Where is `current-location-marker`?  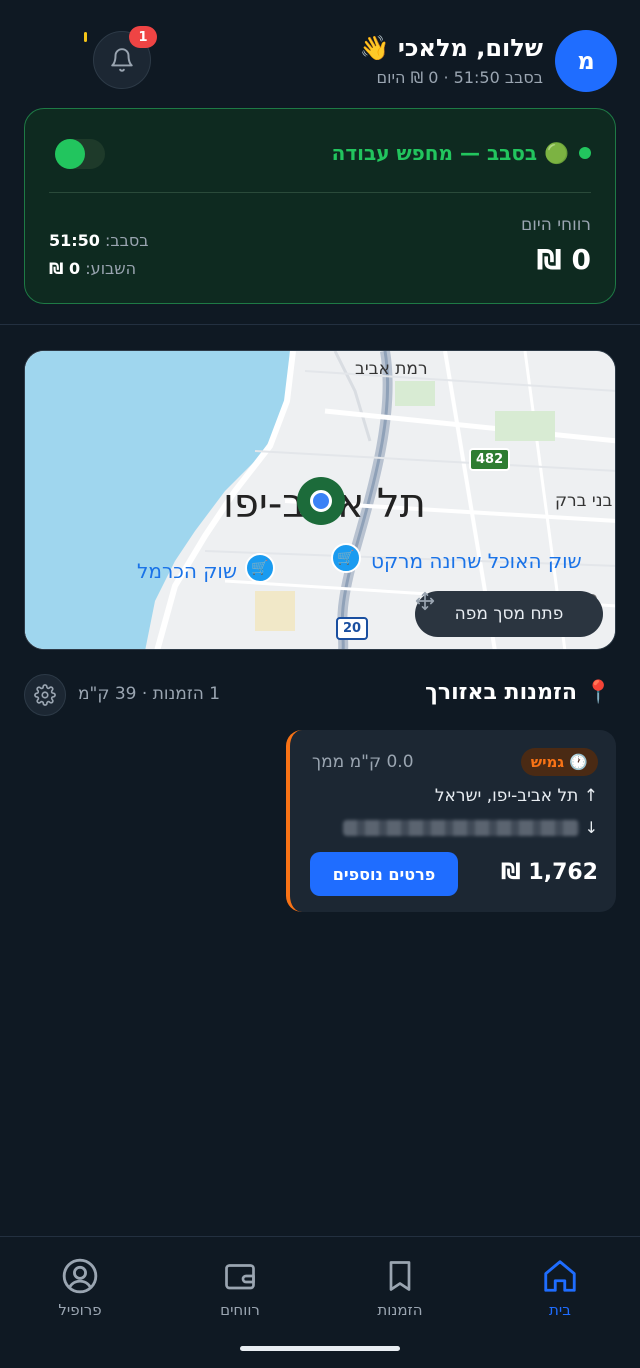
current-location-marker is located at coordinates (321, 501).